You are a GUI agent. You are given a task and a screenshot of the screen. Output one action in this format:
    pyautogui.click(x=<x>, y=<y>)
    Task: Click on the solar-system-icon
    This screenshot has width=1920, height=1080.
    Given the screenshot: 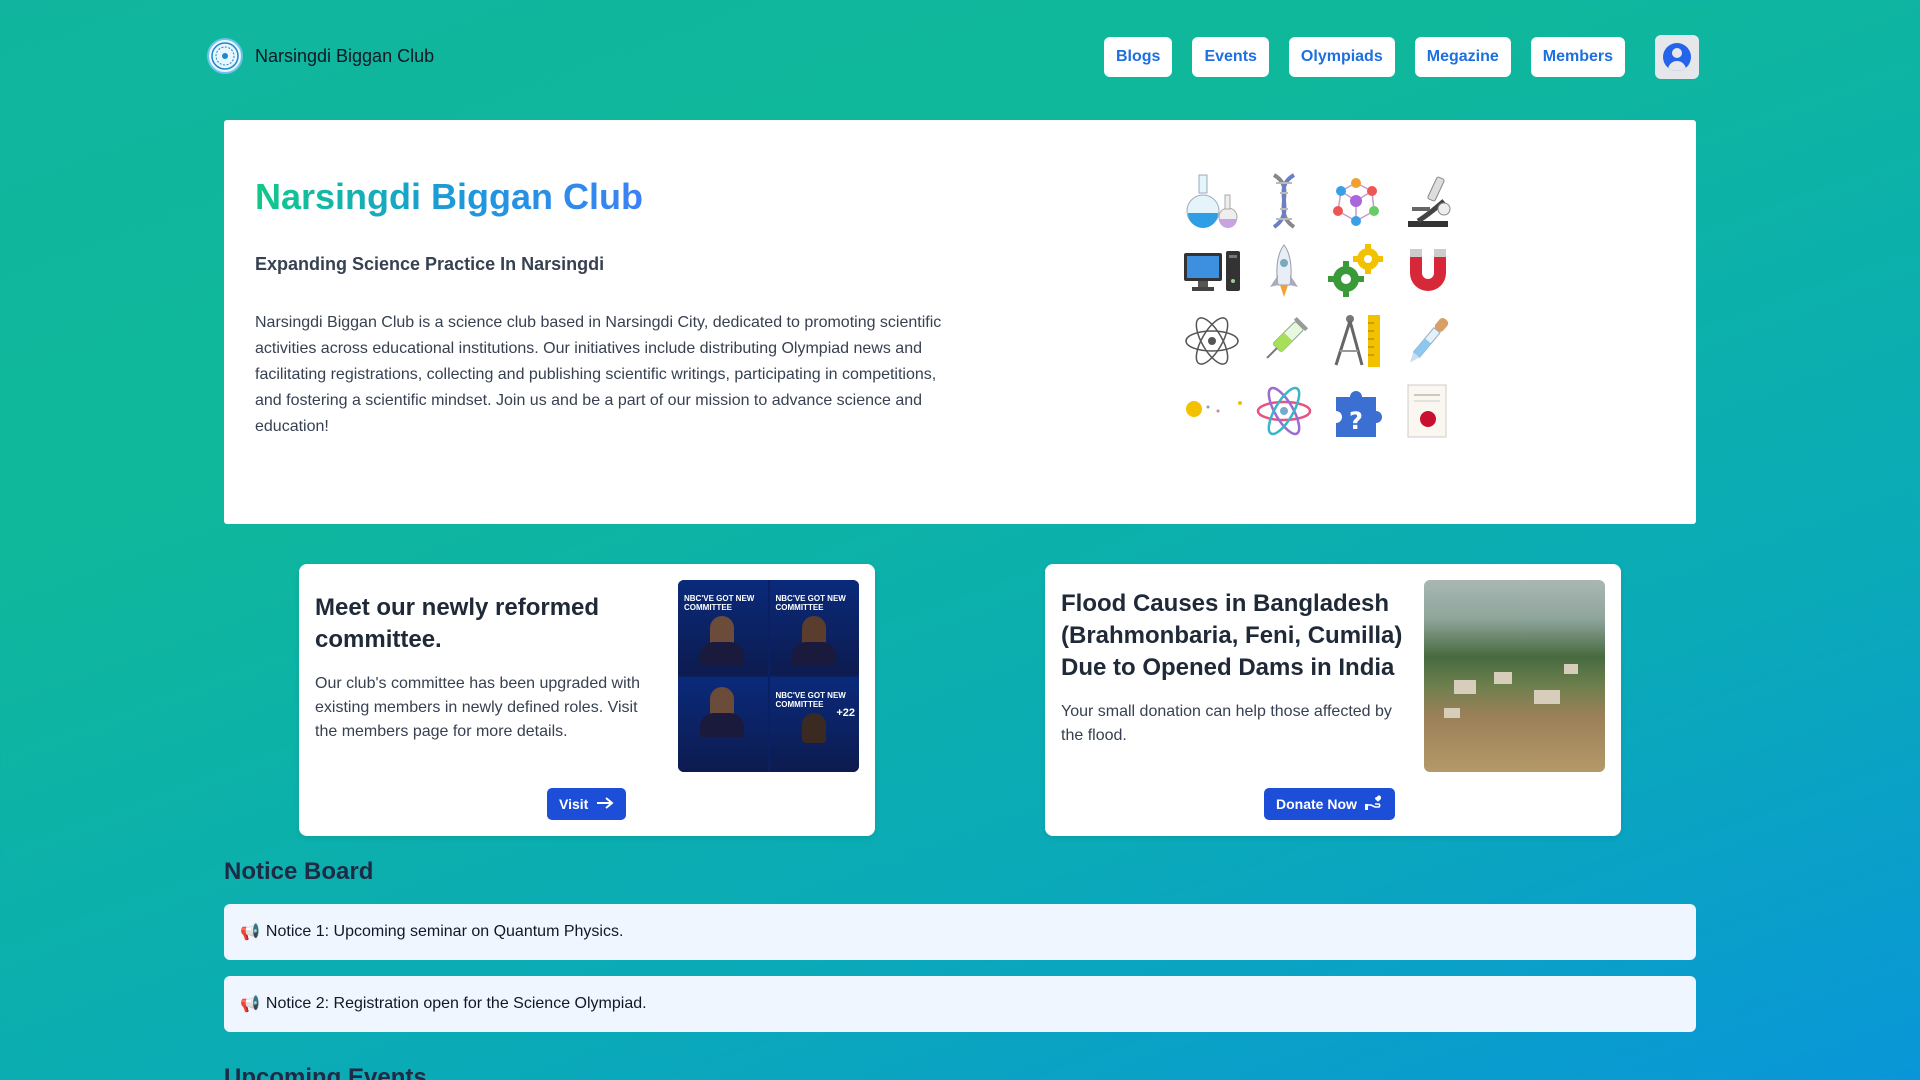 What is the action you would take?
    pyautogui.click(x=1212, y=411)
    